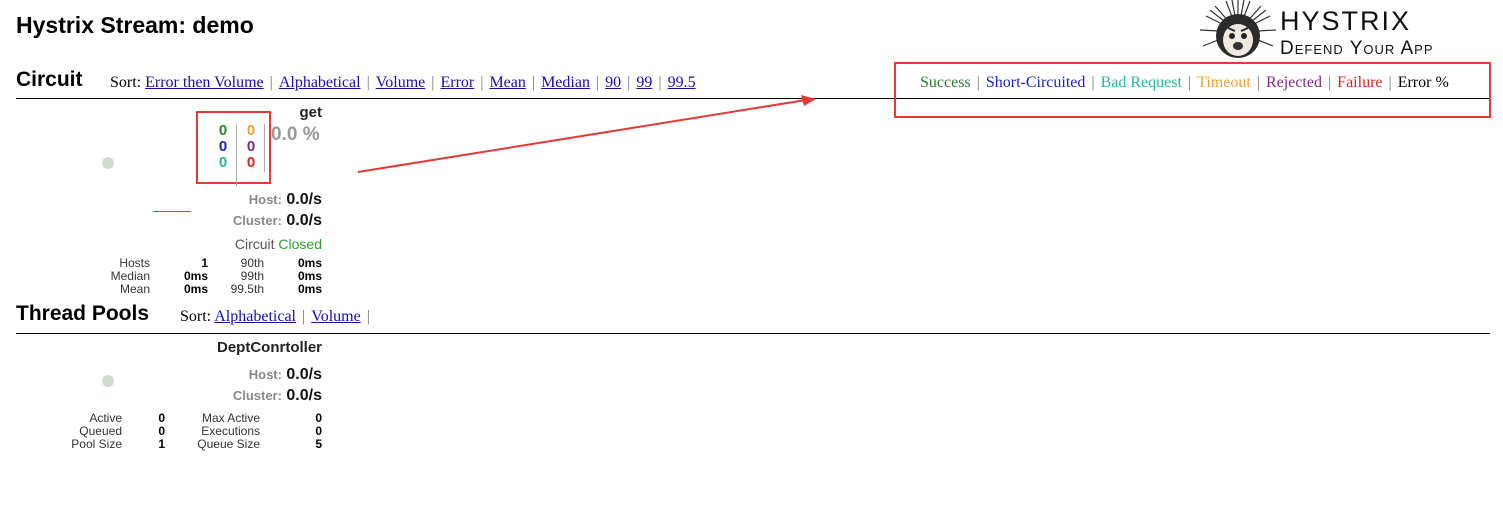 This screenshot has width=1503, height=509. What do you see at coordinates (613, 82) in the screenshot?
I see `sort-90-link: 90` at bounding box center [613, 82].